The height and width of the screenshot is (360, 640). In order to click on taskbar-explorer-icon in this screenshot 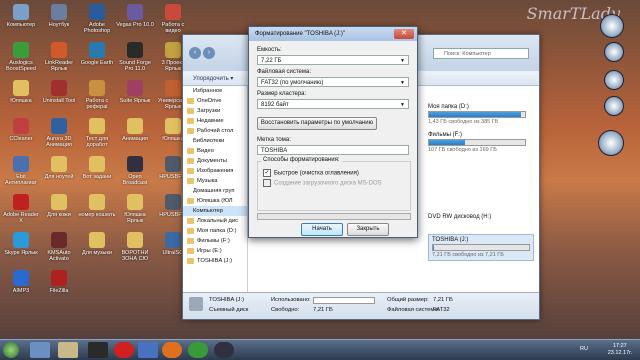, I will do `click(68, 350)`.